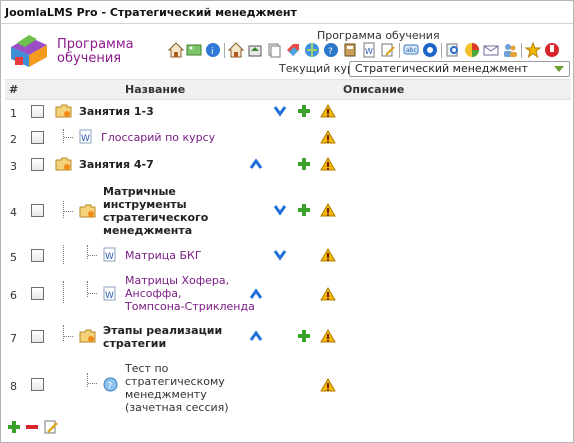  I want to click on row-title: Глоссарий по курсу, so click(158, 137).